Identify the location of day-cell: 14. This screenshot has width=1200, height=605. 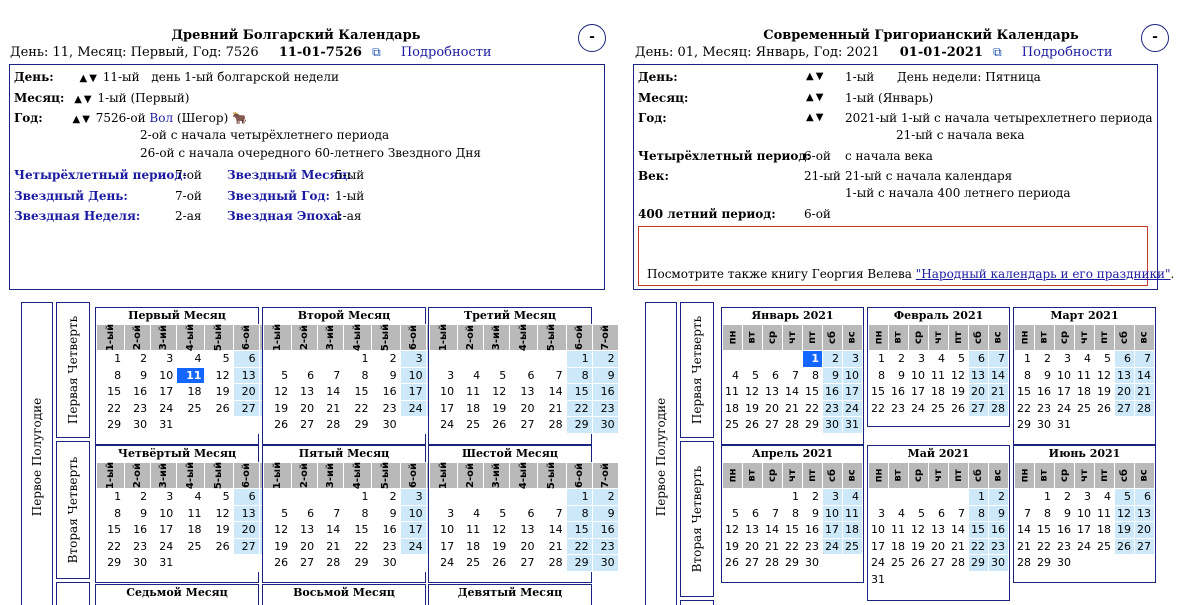
(792, 392).